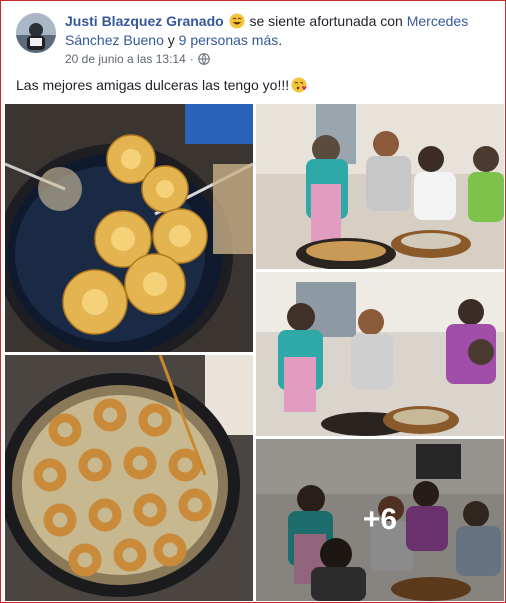  I want to click on photo-women-working-more: +6, so click(380, 520).